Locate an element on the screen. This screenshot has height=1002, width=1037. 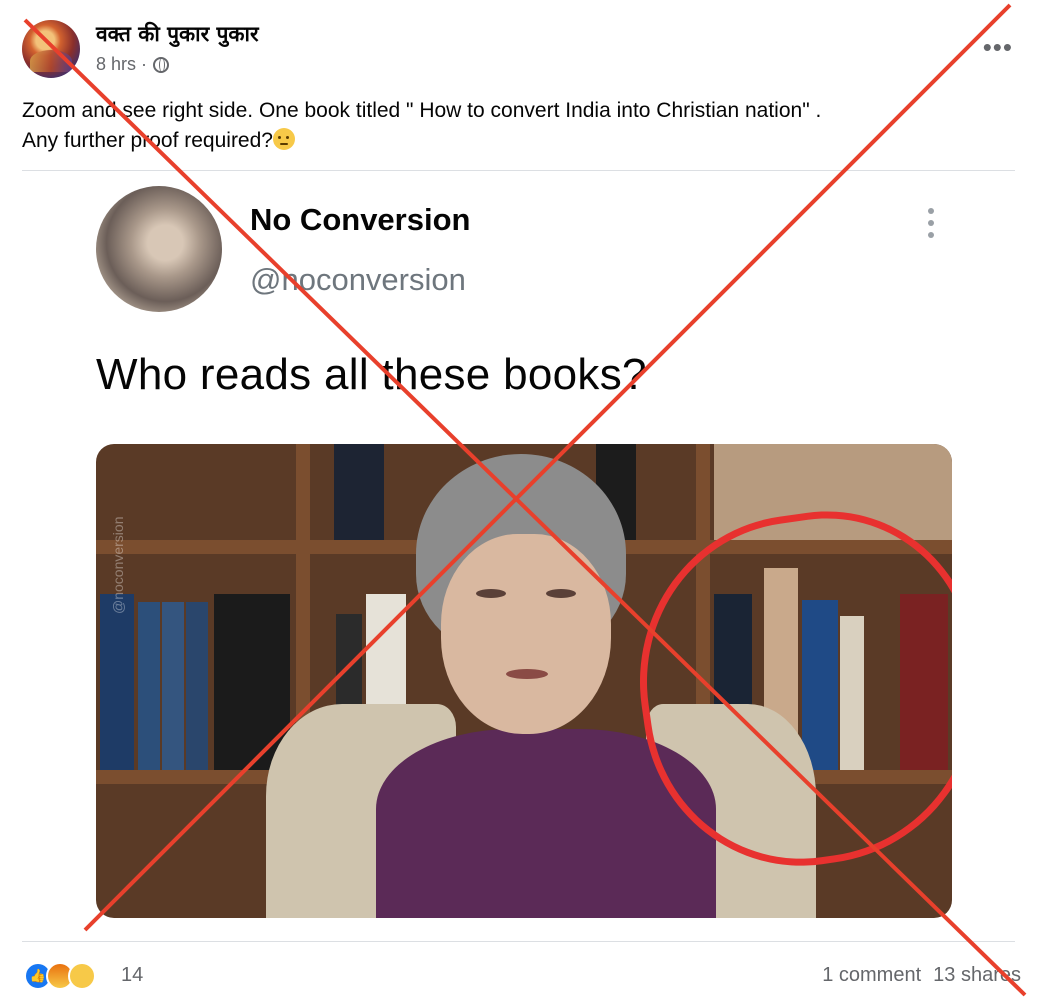
mouth is located at coordinates (527, 674).